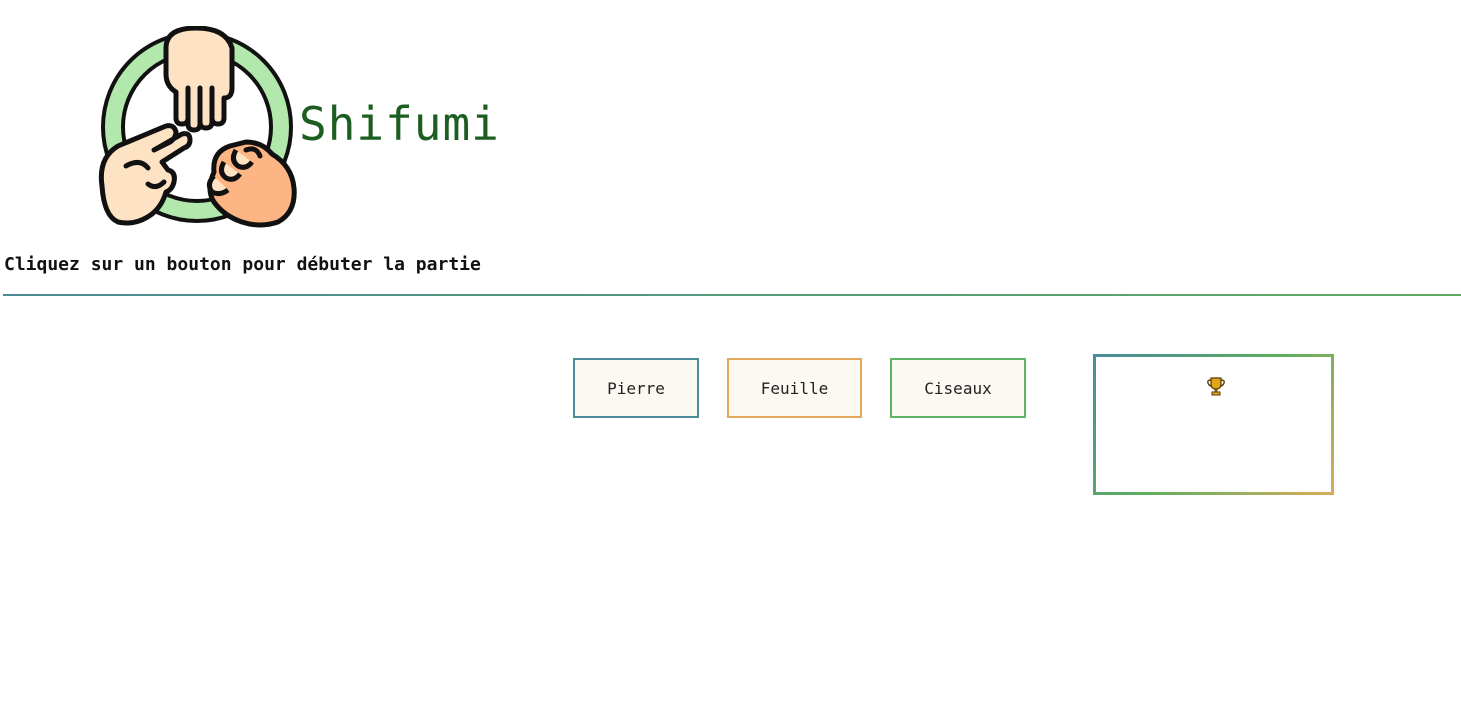  Describe the element at coordinates (1216, 386) in the screenshot. I see `trophy-icon` at that location.